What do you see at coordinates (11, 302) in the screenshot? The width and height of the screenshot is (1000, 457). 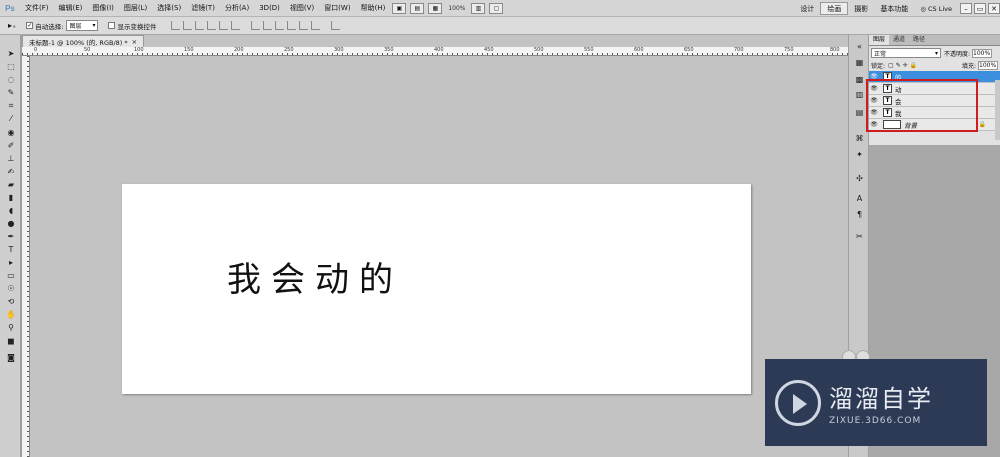 I see `3d-orbit-tool-icon: ⟲` at bounding box center [11, 302].